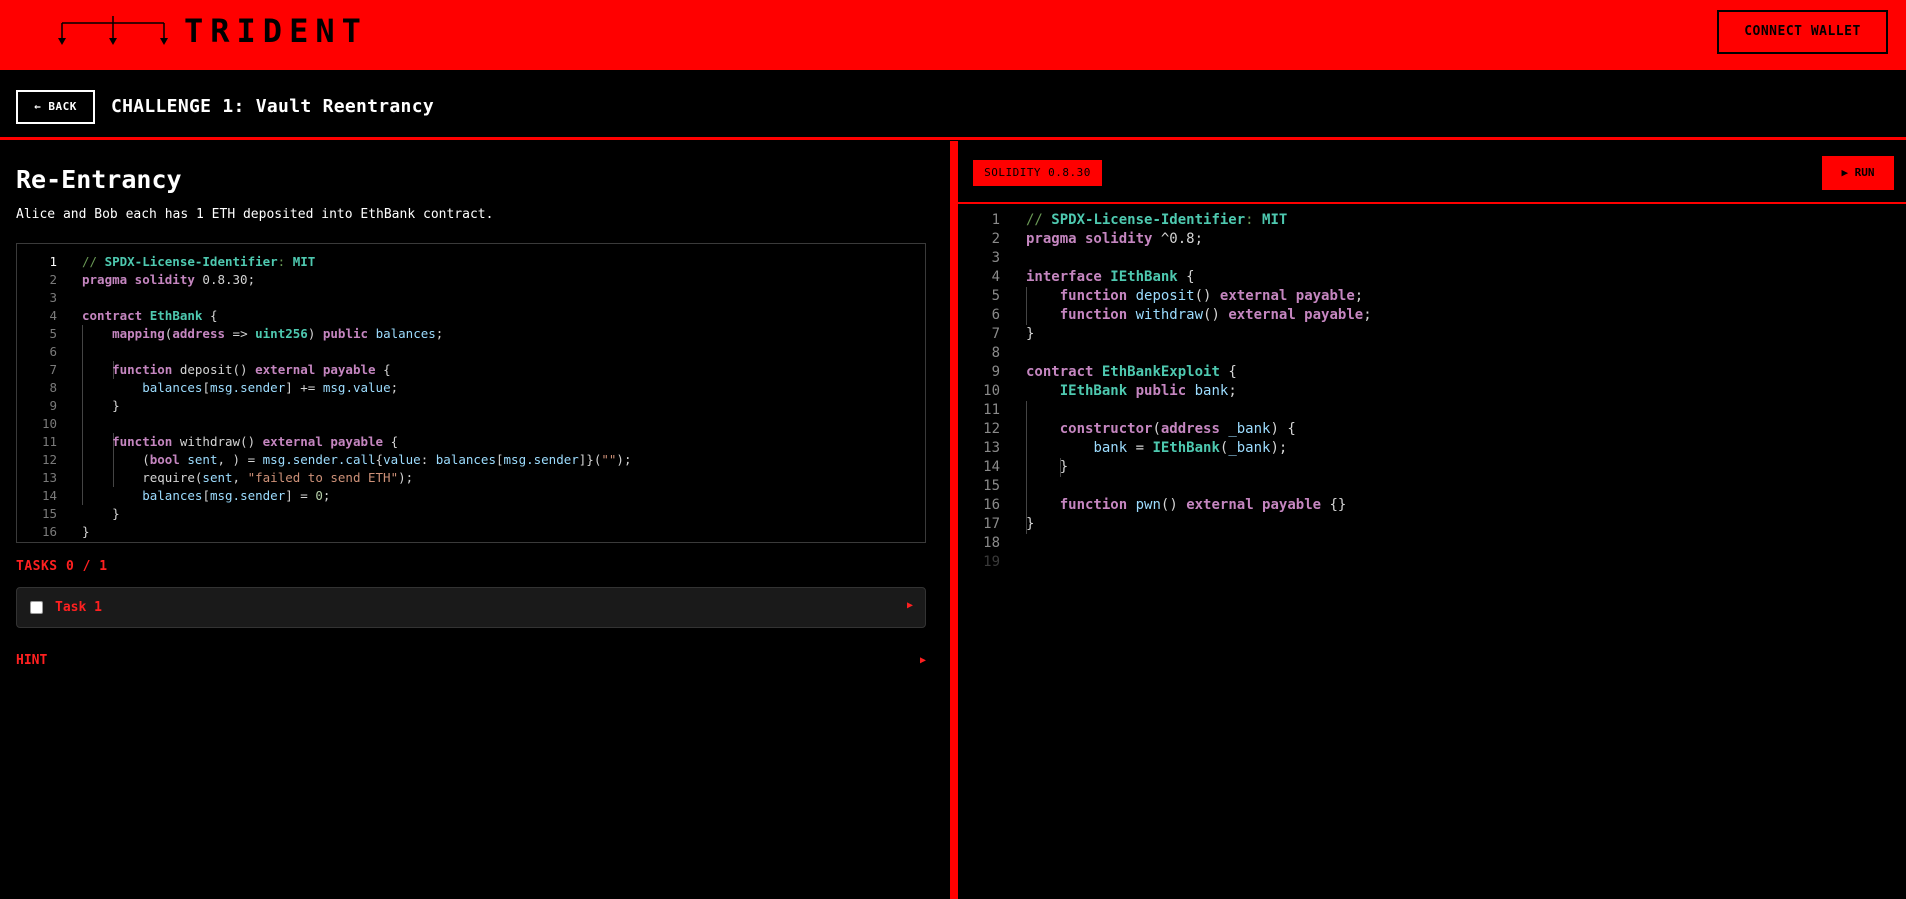  What do you see at coordinates (471, 607) in the screenshot?
I see `task-item: Task 1 ▶` at bounding box center [471, 607].